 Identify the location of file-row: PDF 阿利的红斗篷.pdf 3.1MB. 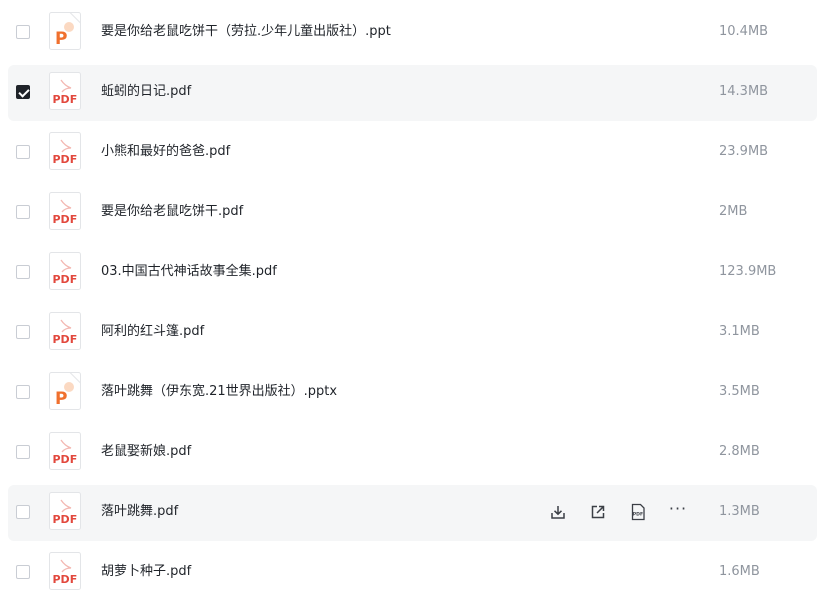
(412, 333).